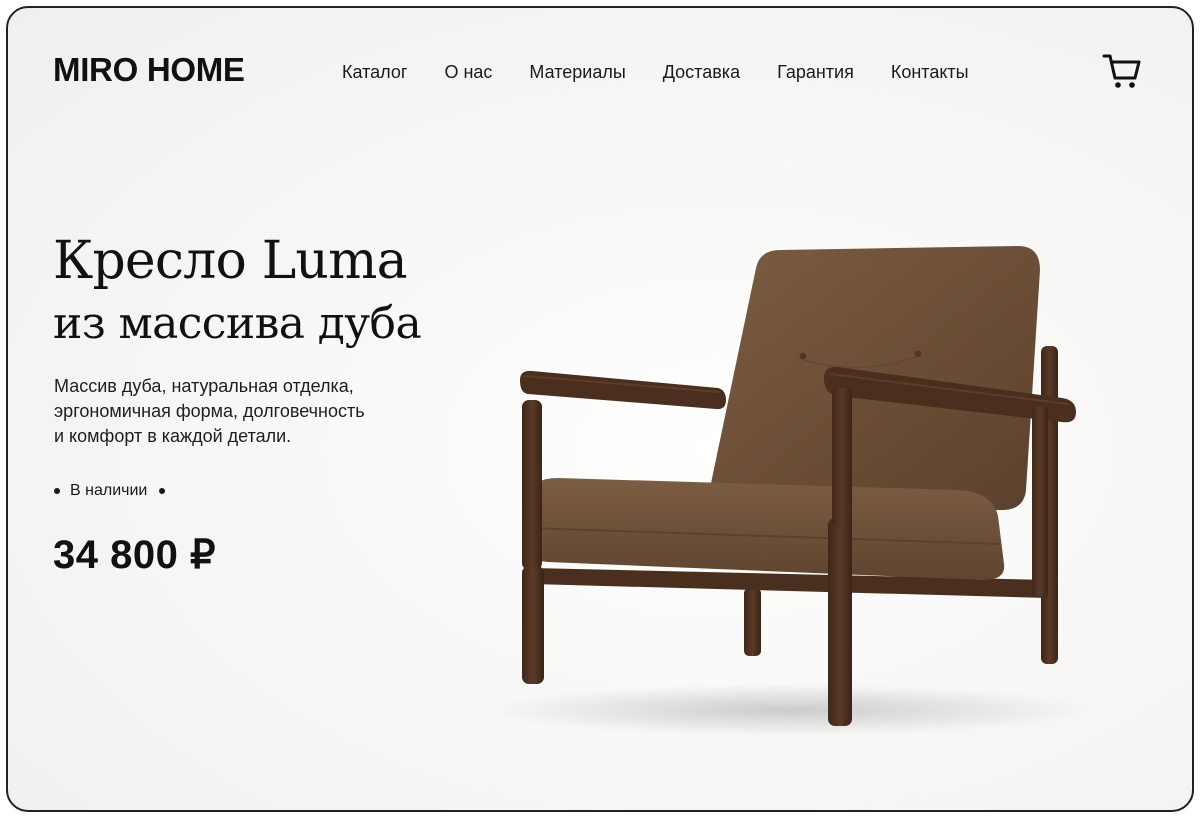  What do you see at coordinates (209, 411) in the screenshot?
I see `description-line: эргономичная форма, долговечность` at bounding box center [209, 411].